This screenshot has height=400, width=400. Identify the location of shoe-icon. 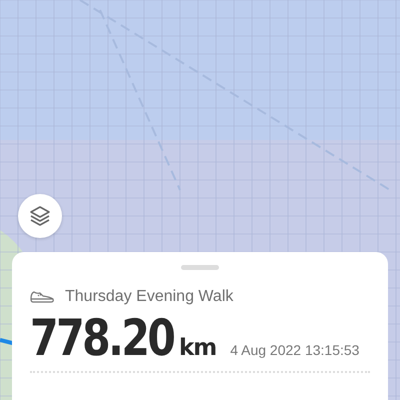
(42, 297).